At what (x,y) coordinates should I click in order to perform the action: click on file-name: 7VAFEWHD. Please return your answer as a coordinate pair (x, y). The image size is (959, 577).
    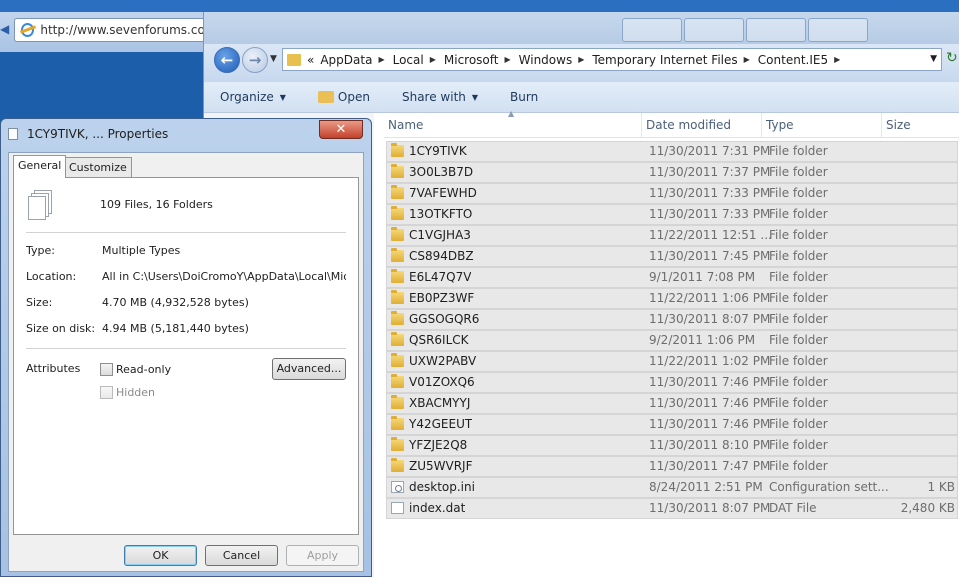
    Looking at the image, I should click on (443, 193).